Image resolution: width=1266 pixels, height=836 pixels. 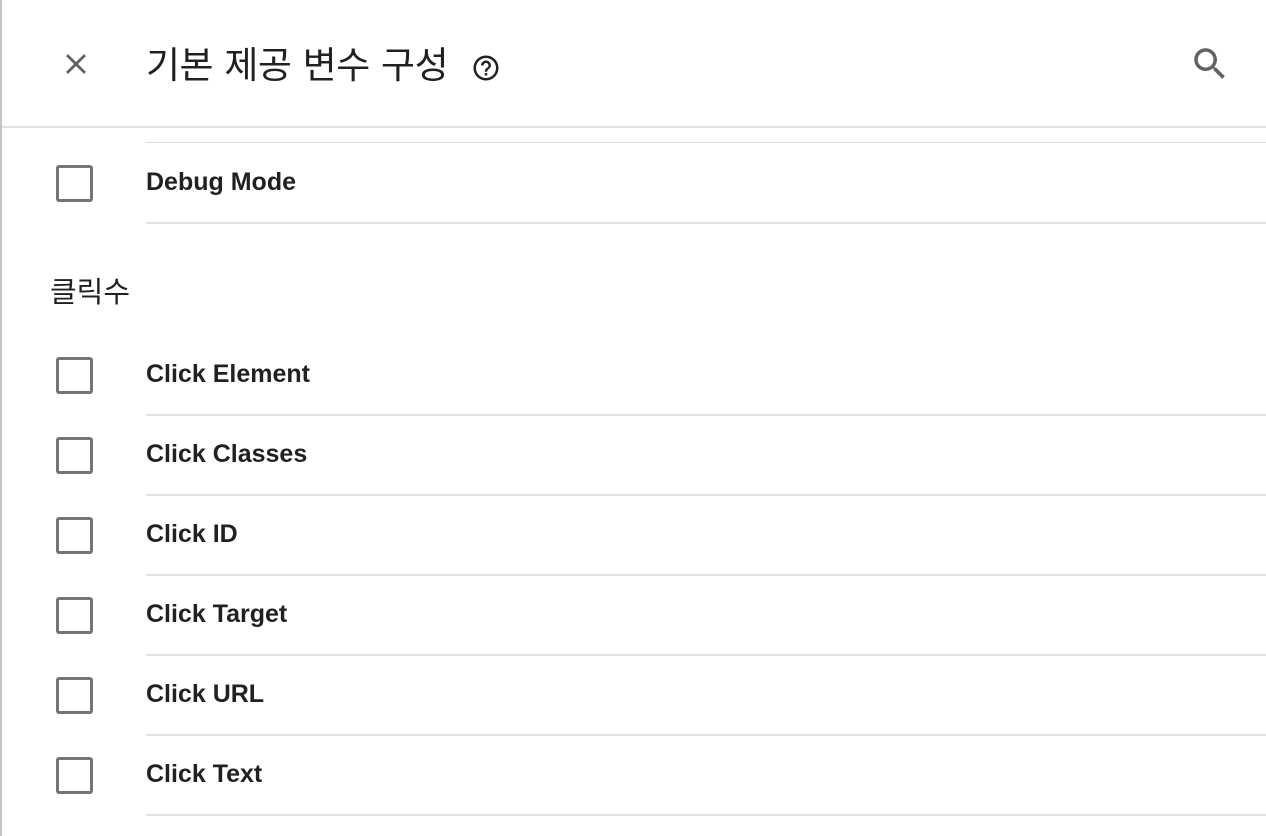 I want to click on variable-label: Click Text, so click(x=204, y=774).